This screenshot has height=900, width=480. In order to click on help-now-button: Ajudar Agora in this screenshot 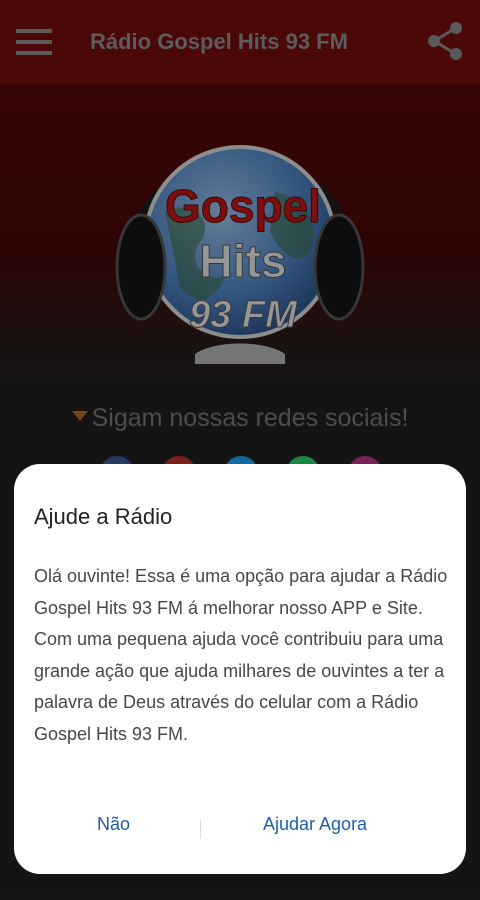, I will do `click(315, 824)`.